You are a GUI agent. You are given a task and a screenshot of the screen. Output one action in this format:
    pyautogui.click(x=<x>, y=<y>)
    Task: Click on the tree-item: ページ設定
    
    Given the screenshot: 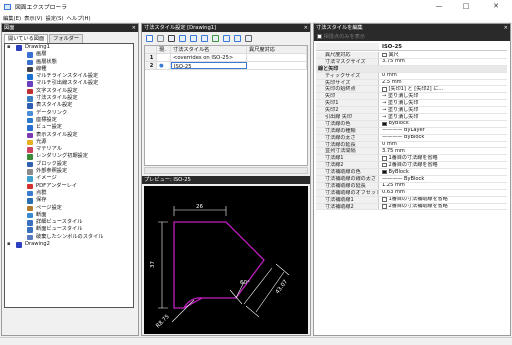 What is the action you would take?
    pyautogui.click(x=69, y=208)
    